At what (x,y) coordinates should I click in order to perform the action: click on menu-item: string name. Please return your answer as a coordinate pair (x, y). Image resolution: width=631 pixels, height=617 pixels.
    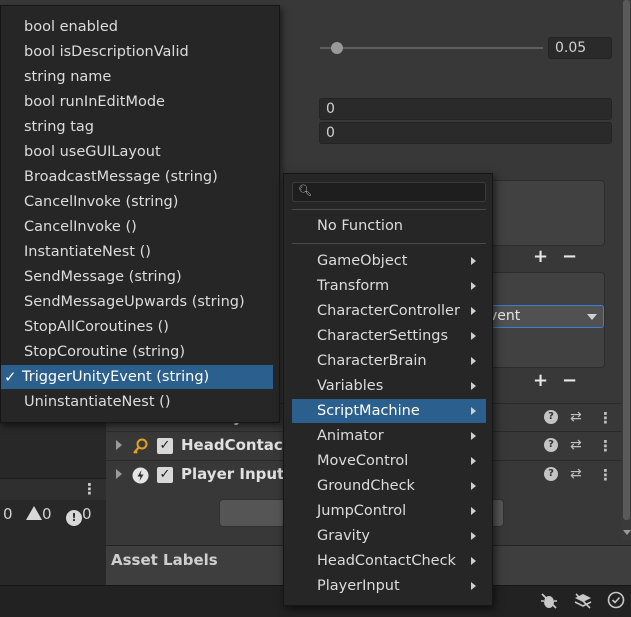
    Looking at the image, I should click on (137, 77).